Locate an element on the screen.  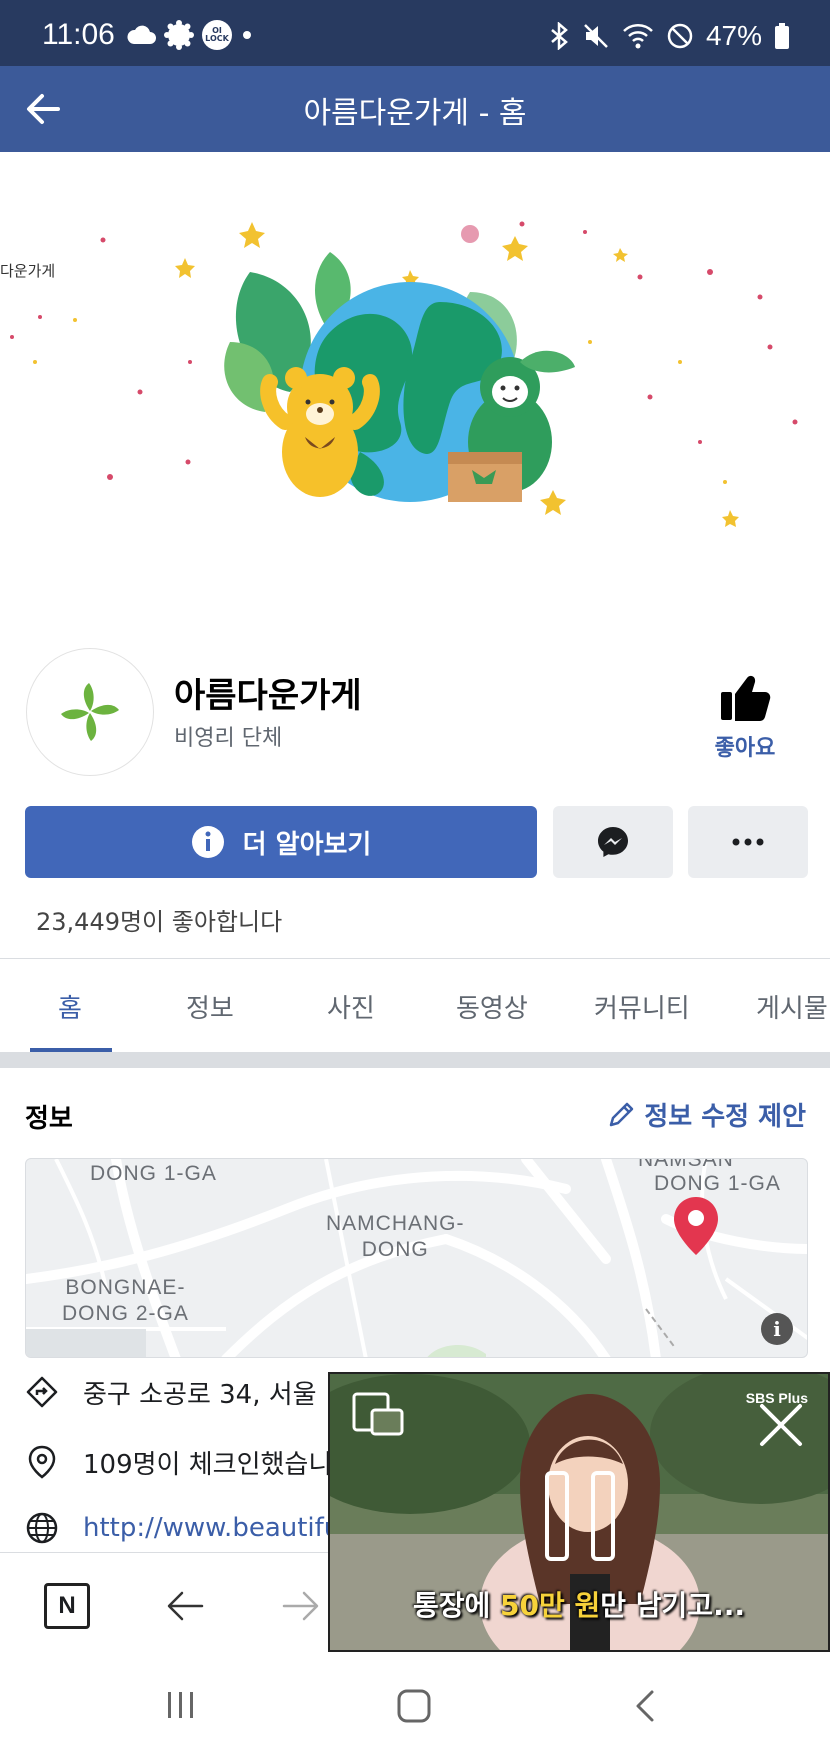
page-name: 아름다운가게 is located at coordinates (268, 696).